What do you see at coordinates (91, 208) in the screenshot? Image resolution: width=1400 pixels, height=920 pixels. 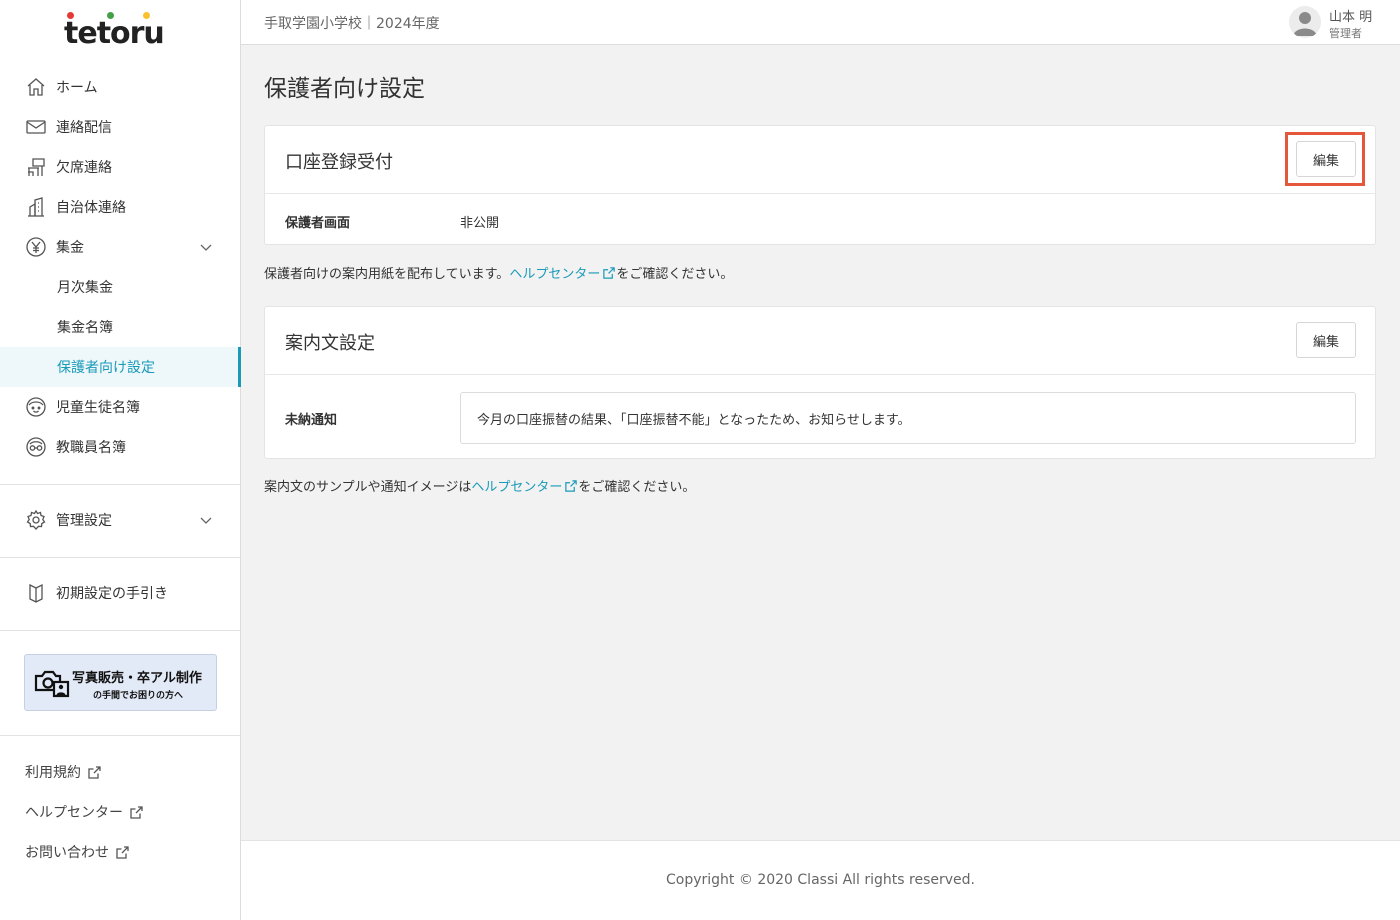 I see `sidebar-item-label: 自治体連絡` at bounding box center [91, 208].